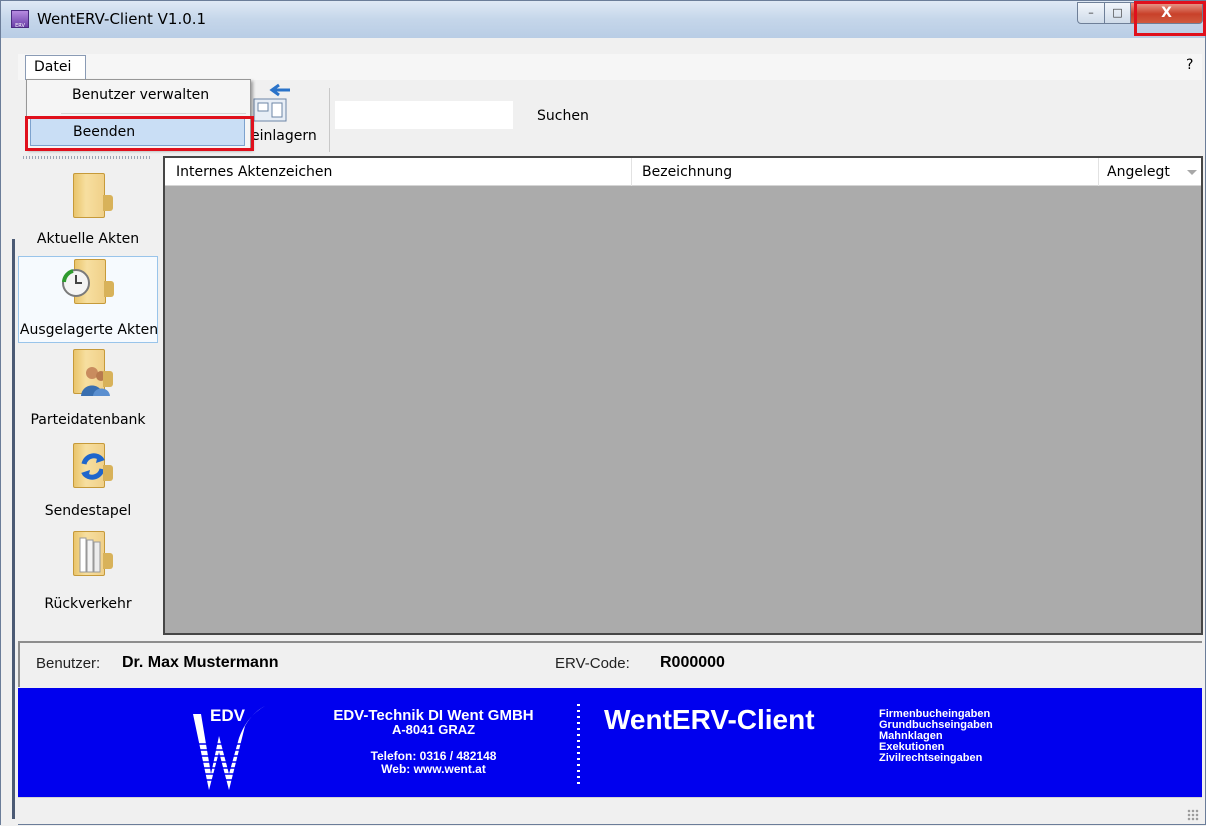 The width and height of the screenshot is (1206, 826). I want to click on nav-item-ausgelagerte-akten: Ausgelagerte Akten, so click(88, 299).